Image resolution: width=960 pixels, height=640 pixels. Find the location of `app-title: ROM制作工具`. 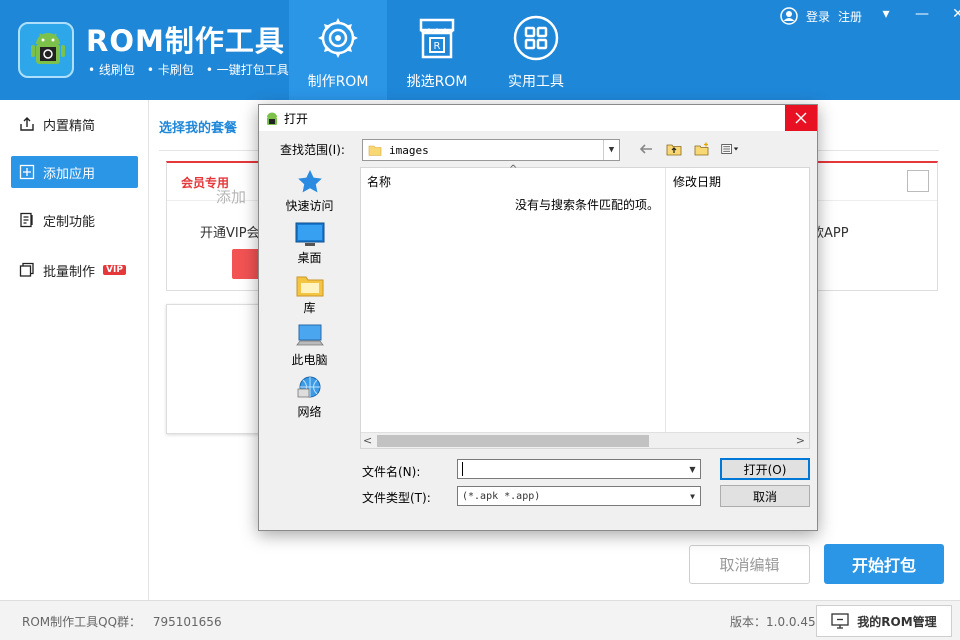

app-title: ROM制作工具 is located at coordinates (185, 41).